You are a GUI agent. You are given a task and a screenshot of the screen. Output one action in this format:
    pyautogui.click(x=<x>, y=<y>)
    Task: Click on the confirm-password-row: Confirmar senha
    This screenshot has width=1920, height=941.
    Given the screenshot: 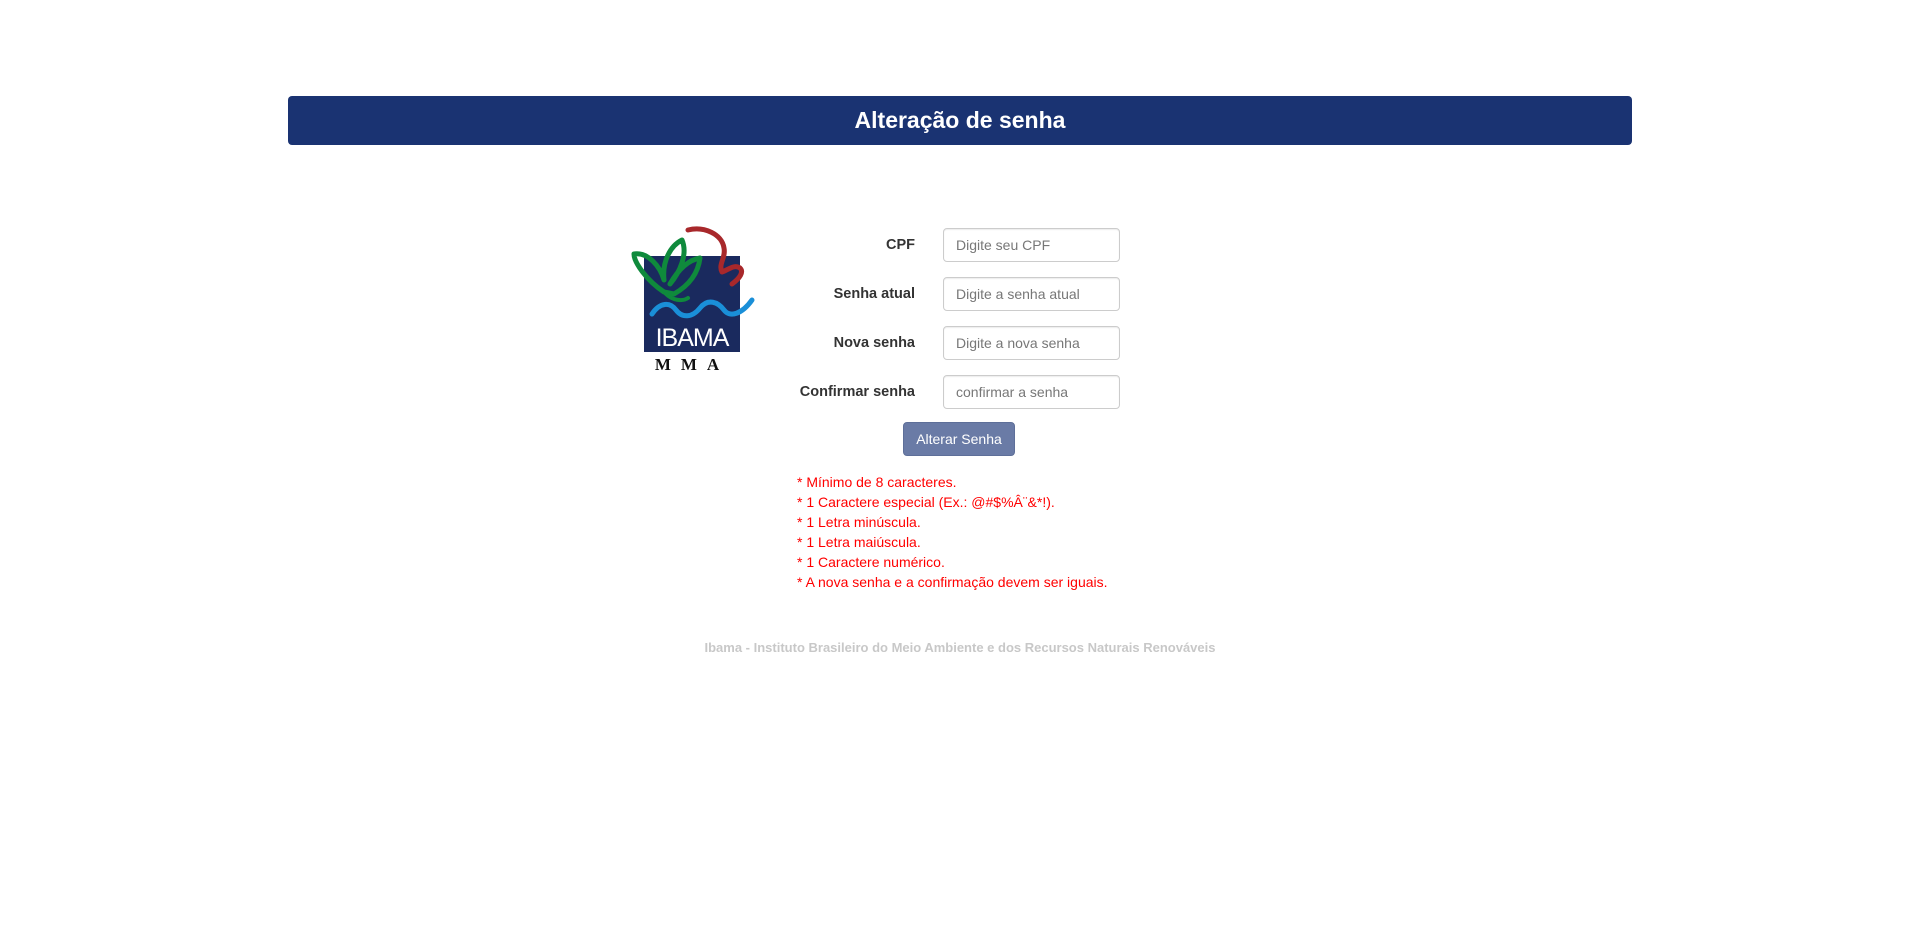 What is the action you would take?
    pyautogui.click(x=955, y=392)
    